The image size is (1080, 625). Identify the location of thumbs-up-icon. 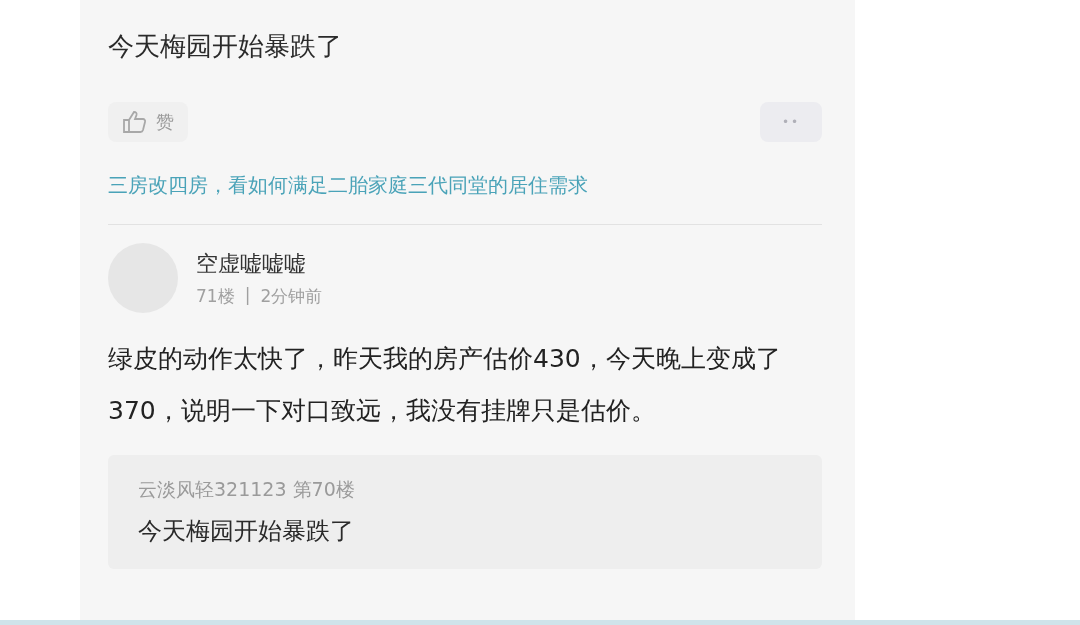
(135, 122).